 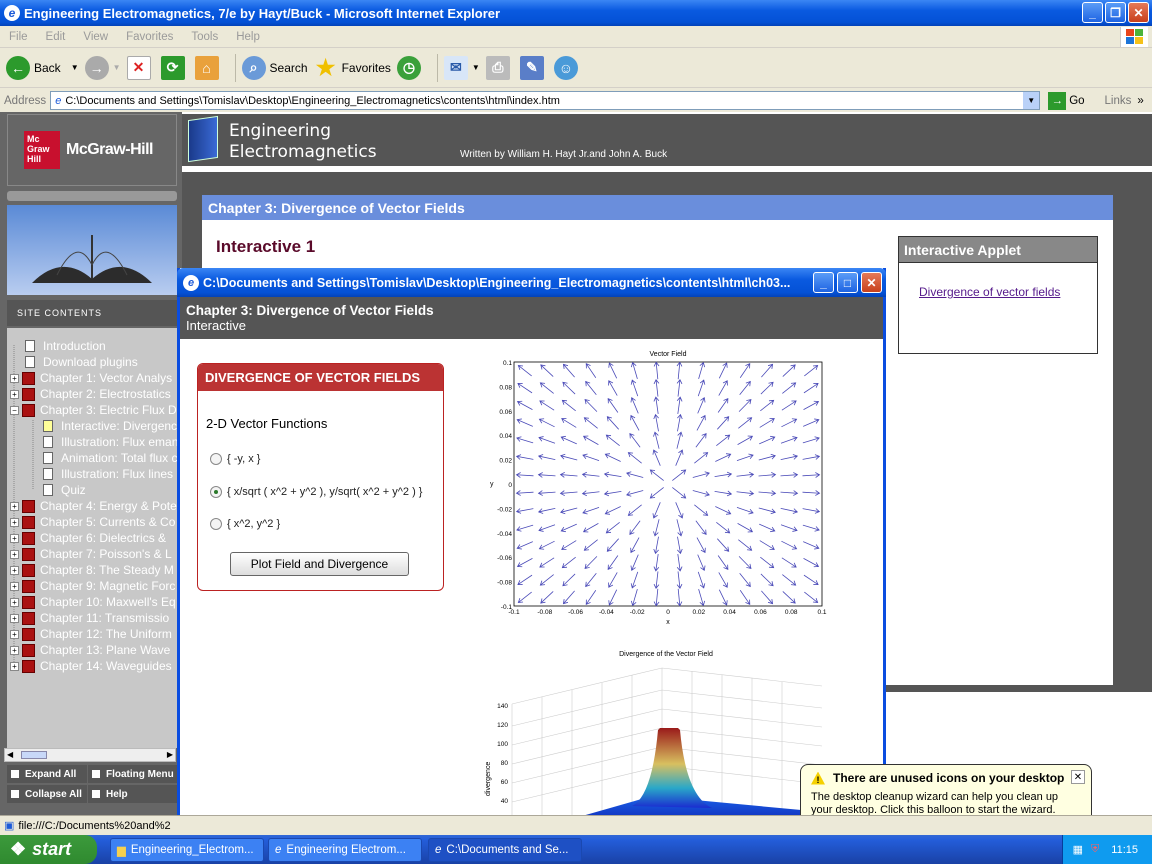 What do you see at coordinates (14, 410) in the screenshot?
I see `collapse-icon: −` at bounding box center [14, 410].